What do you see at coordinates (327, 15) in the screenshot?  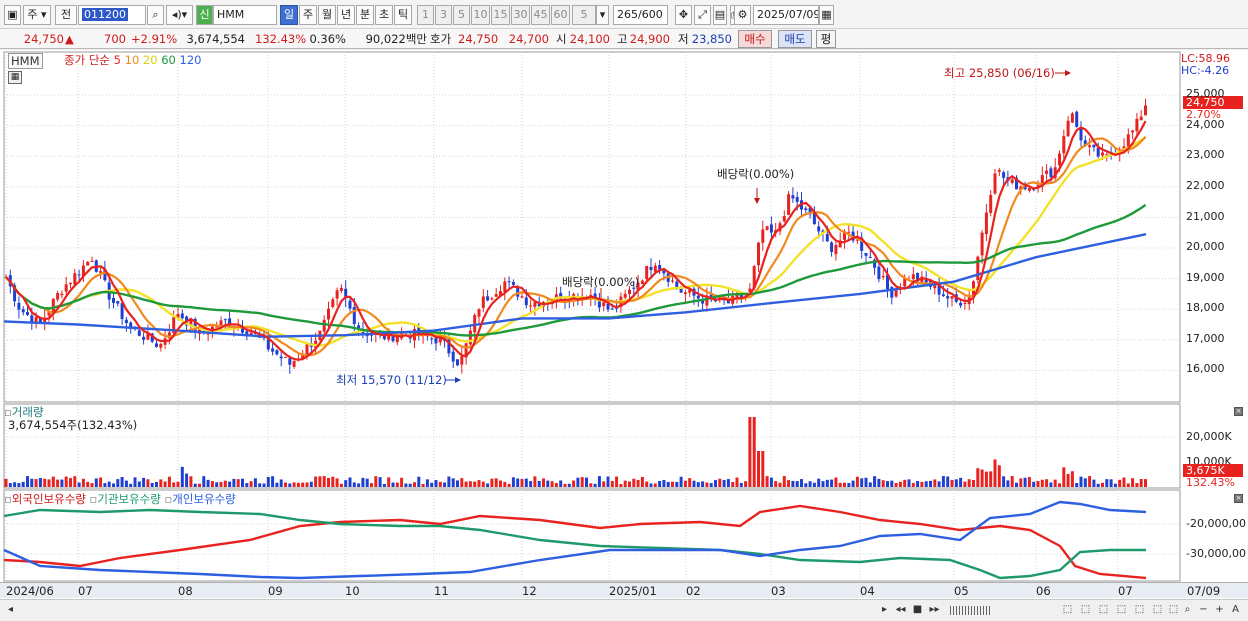 I see `tab-month: 월` at bounding box center [327, 15].